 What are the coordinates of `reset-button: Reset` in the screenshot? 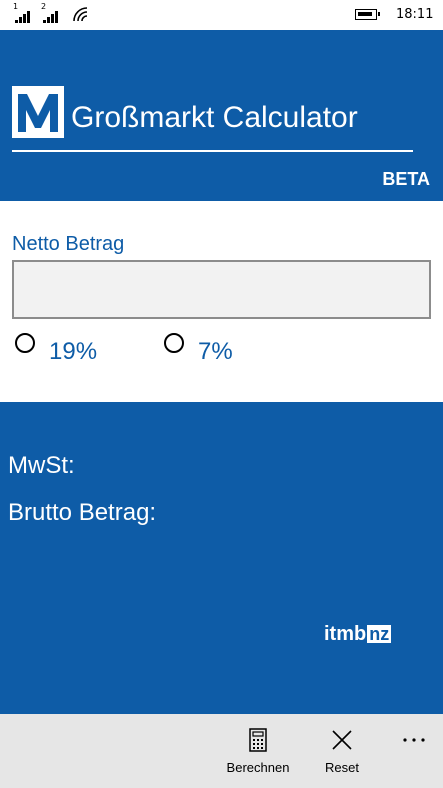 It's located at (342, 751).